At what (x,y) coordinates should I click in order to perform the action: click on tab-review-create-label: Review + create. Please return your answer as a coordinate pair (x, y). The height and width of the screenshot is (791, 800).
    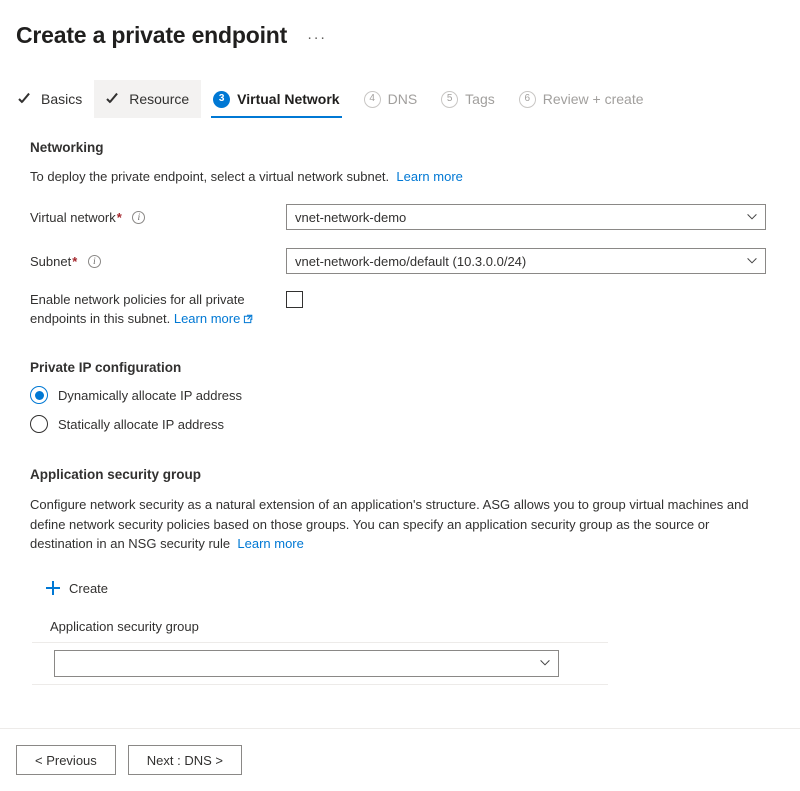
    Looking at the image, I should click on (593, 99).